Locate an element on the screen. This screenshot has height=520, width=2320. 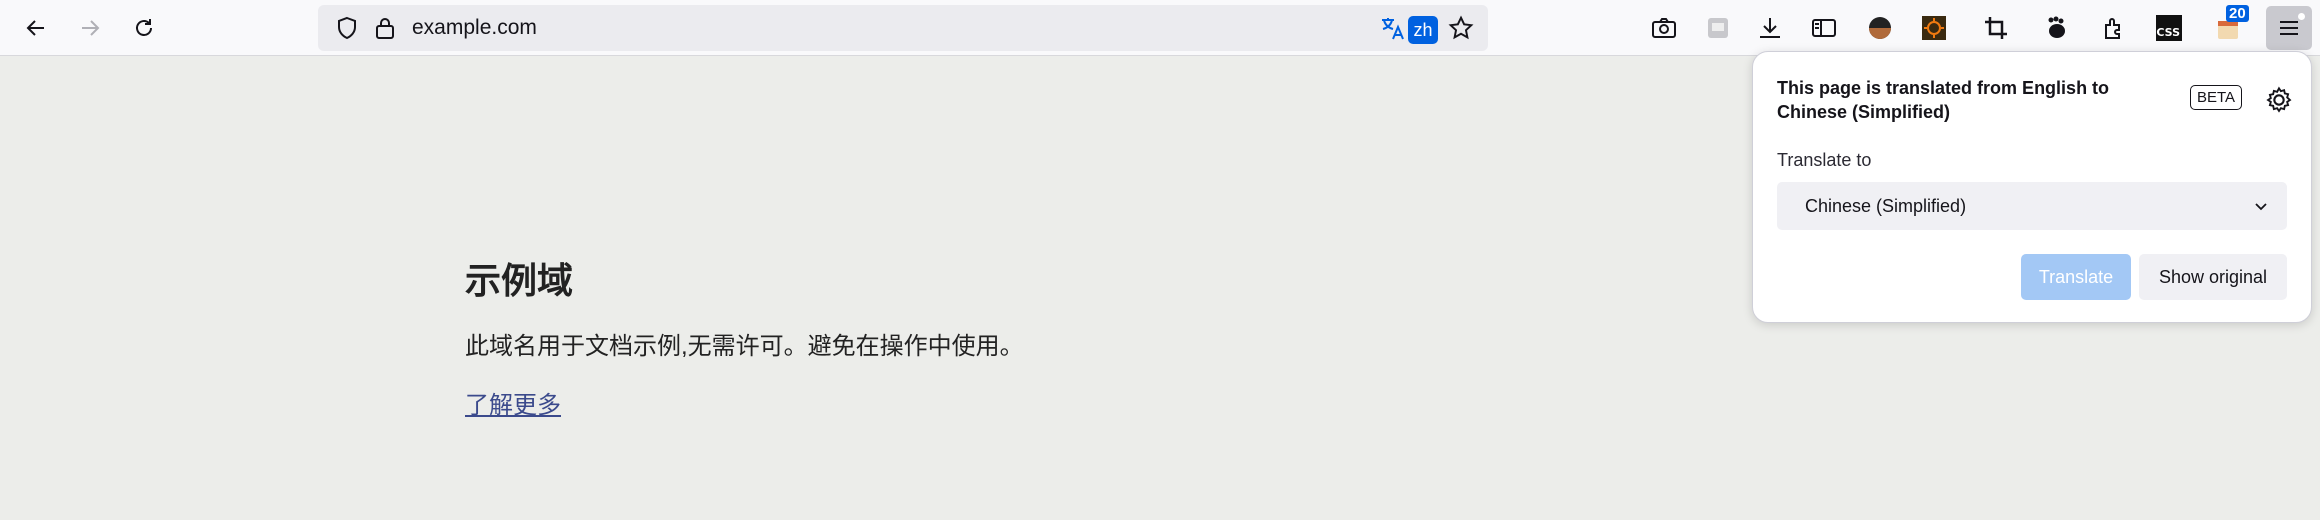
notification-count-badge: 20 is located at coordinates (2237, 13).